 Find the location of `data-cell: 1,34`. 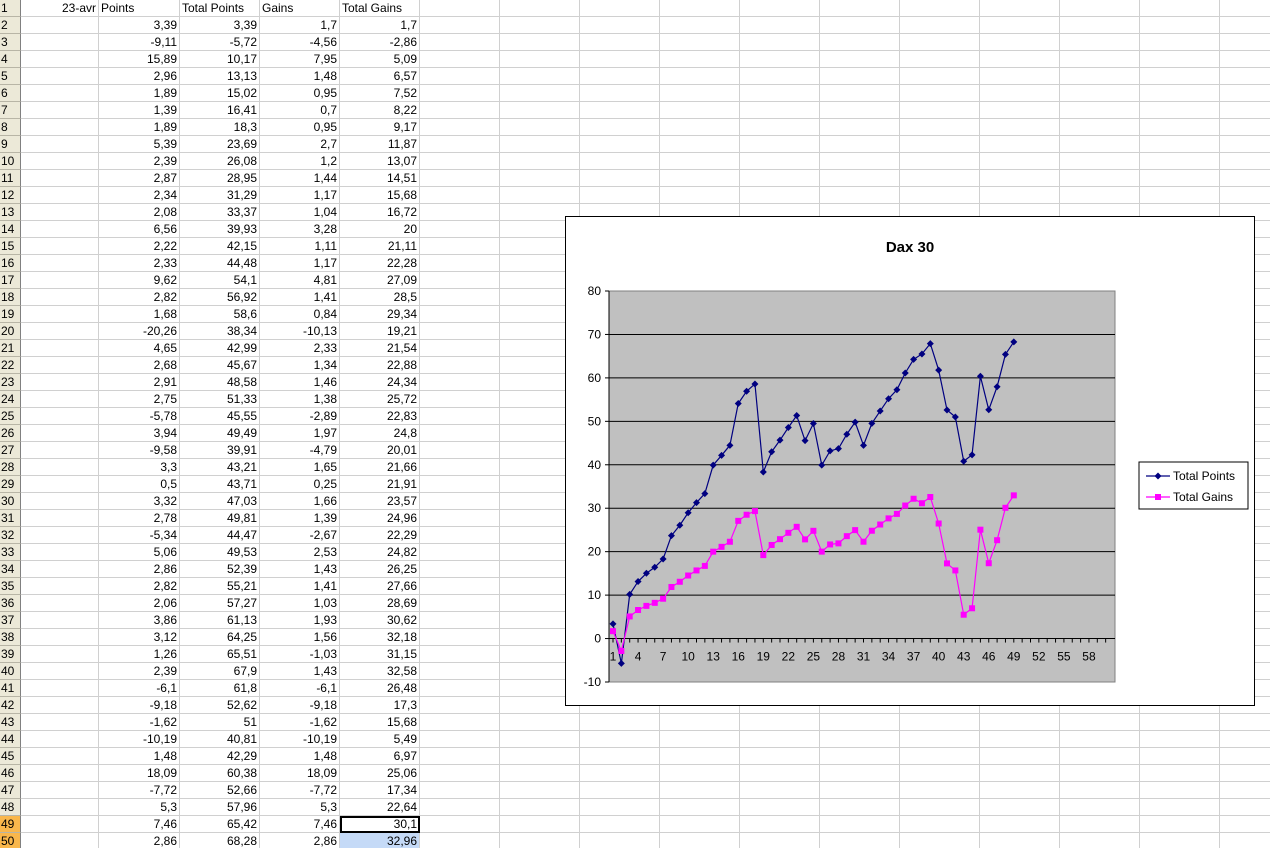

data-cell: 1,34 is located at coordinates (300, 365).